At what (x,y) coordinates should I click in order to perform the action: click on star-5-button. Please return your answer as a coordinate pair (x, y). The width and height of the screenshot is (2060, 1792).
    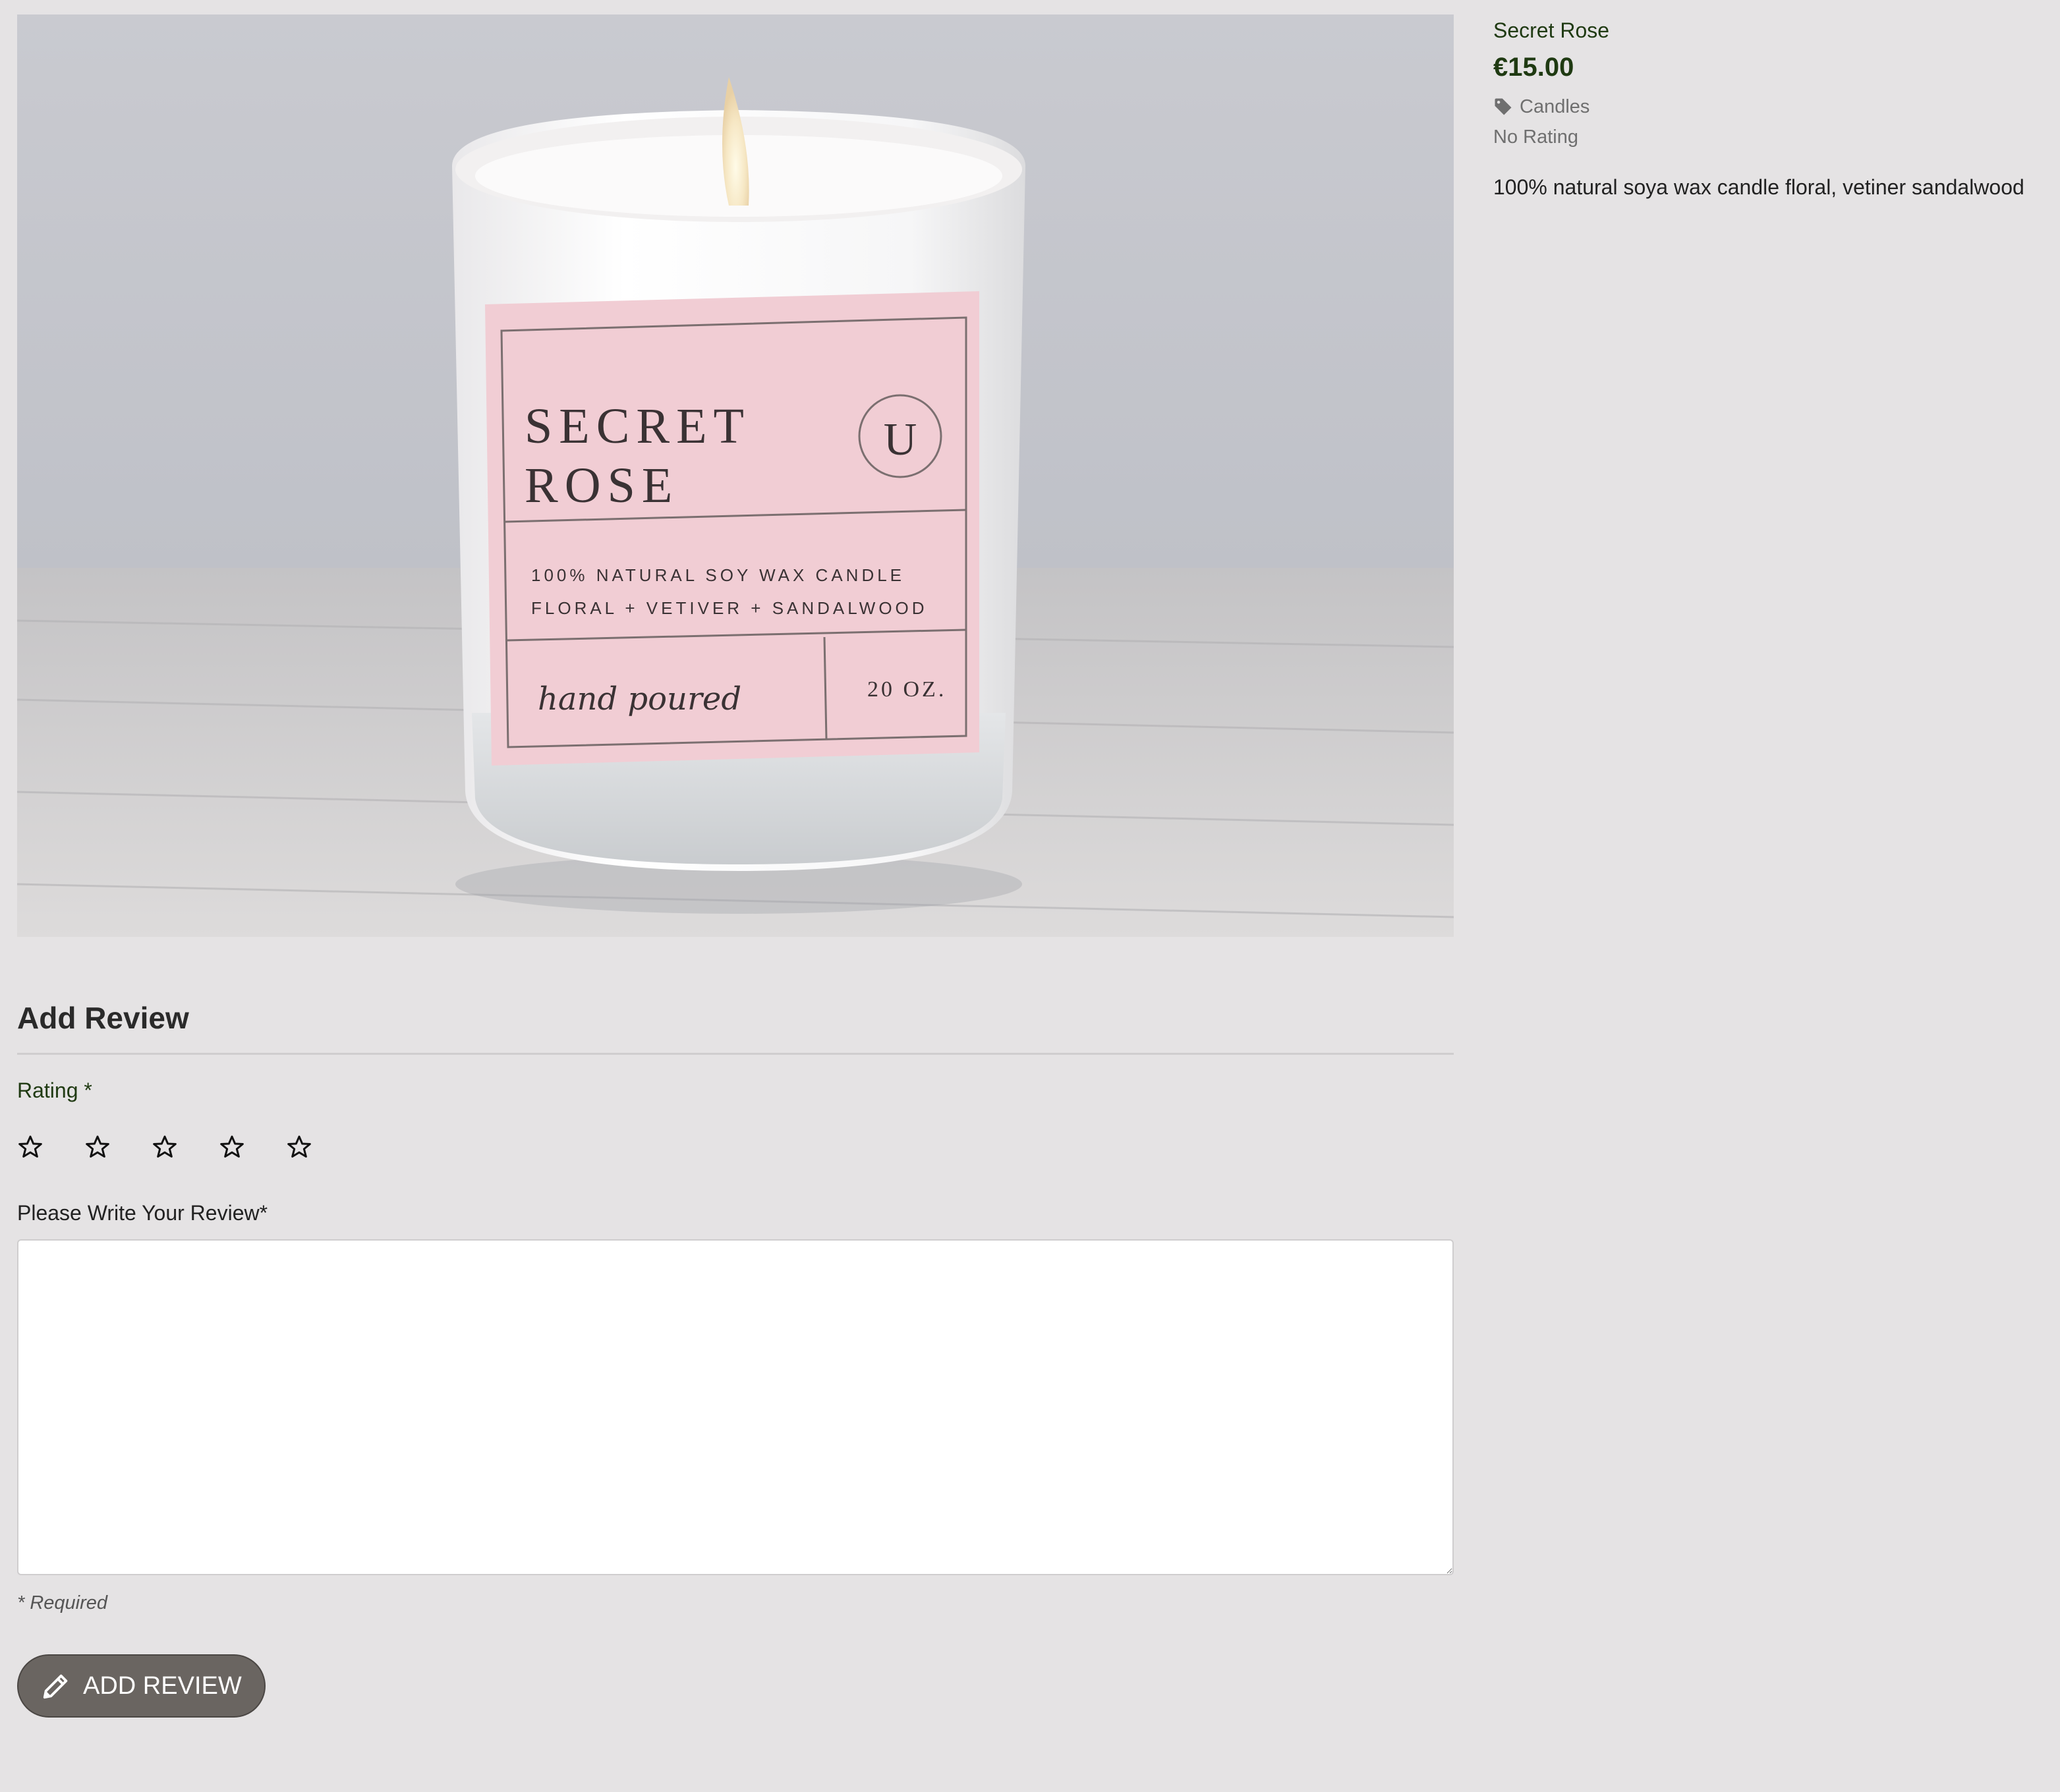
    Looking at the image, I should click on (299, 1147).